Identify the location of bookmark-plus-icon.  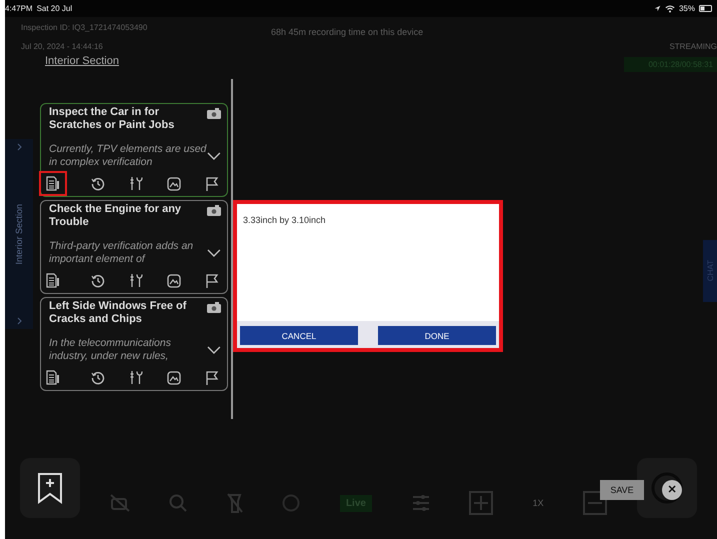
(50, 488).